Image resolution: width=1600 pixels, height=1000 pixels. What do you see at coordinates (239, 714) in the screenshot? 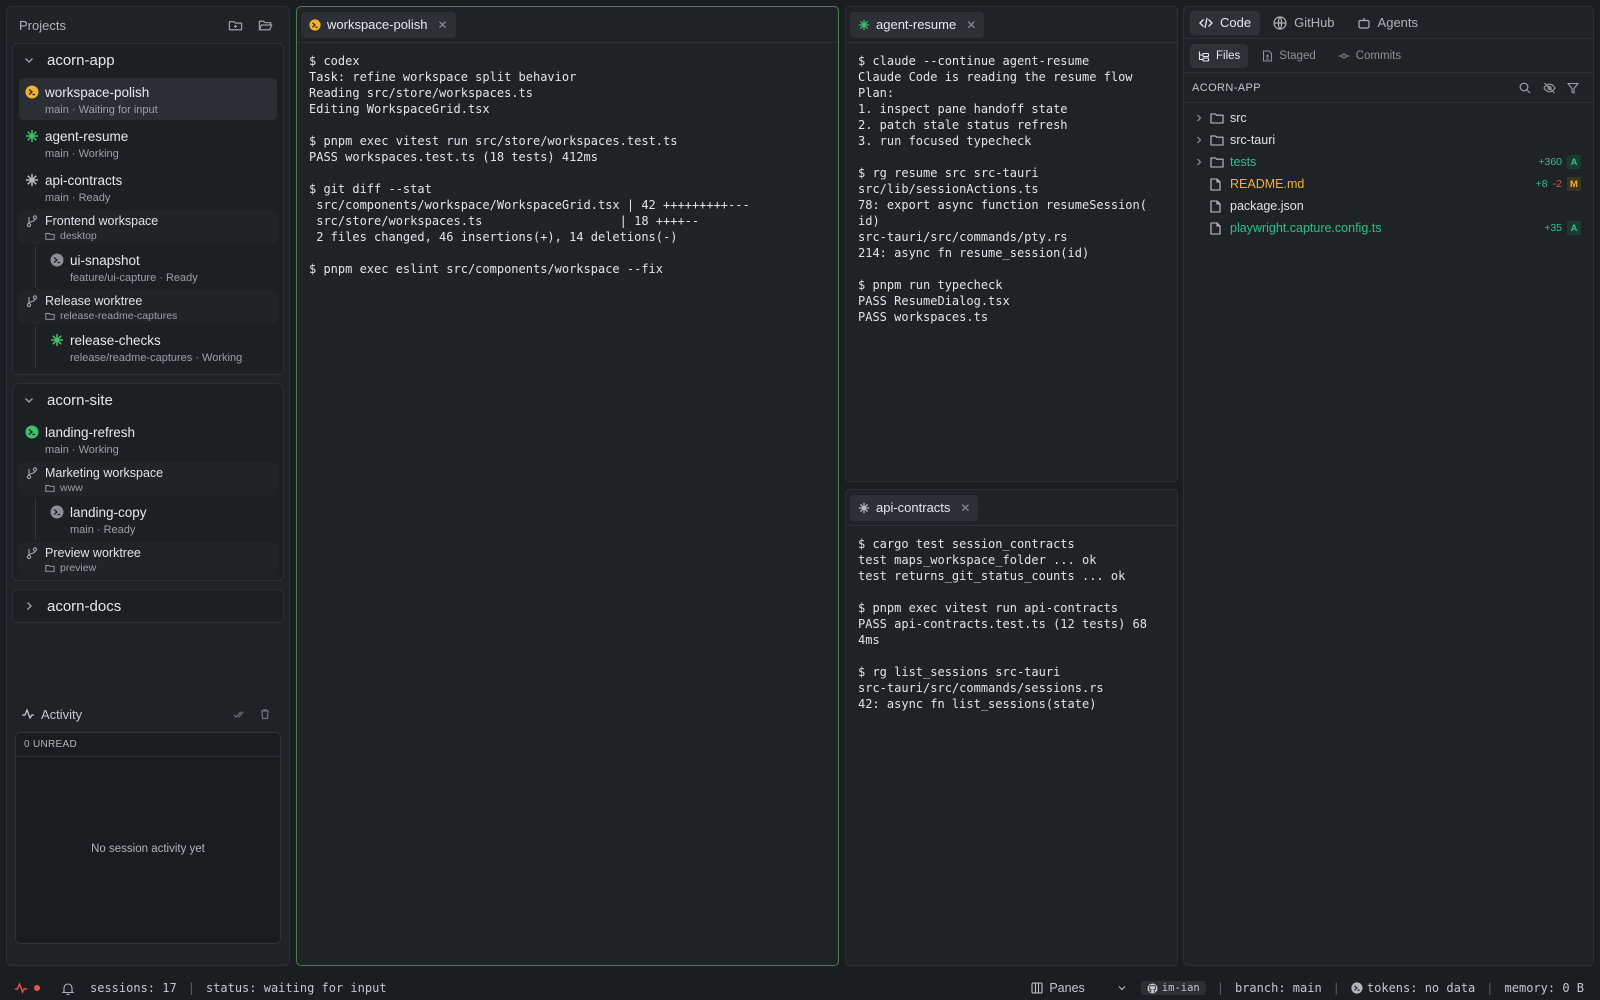
I see `mark-read-icon` at bounding box center [239, 714].